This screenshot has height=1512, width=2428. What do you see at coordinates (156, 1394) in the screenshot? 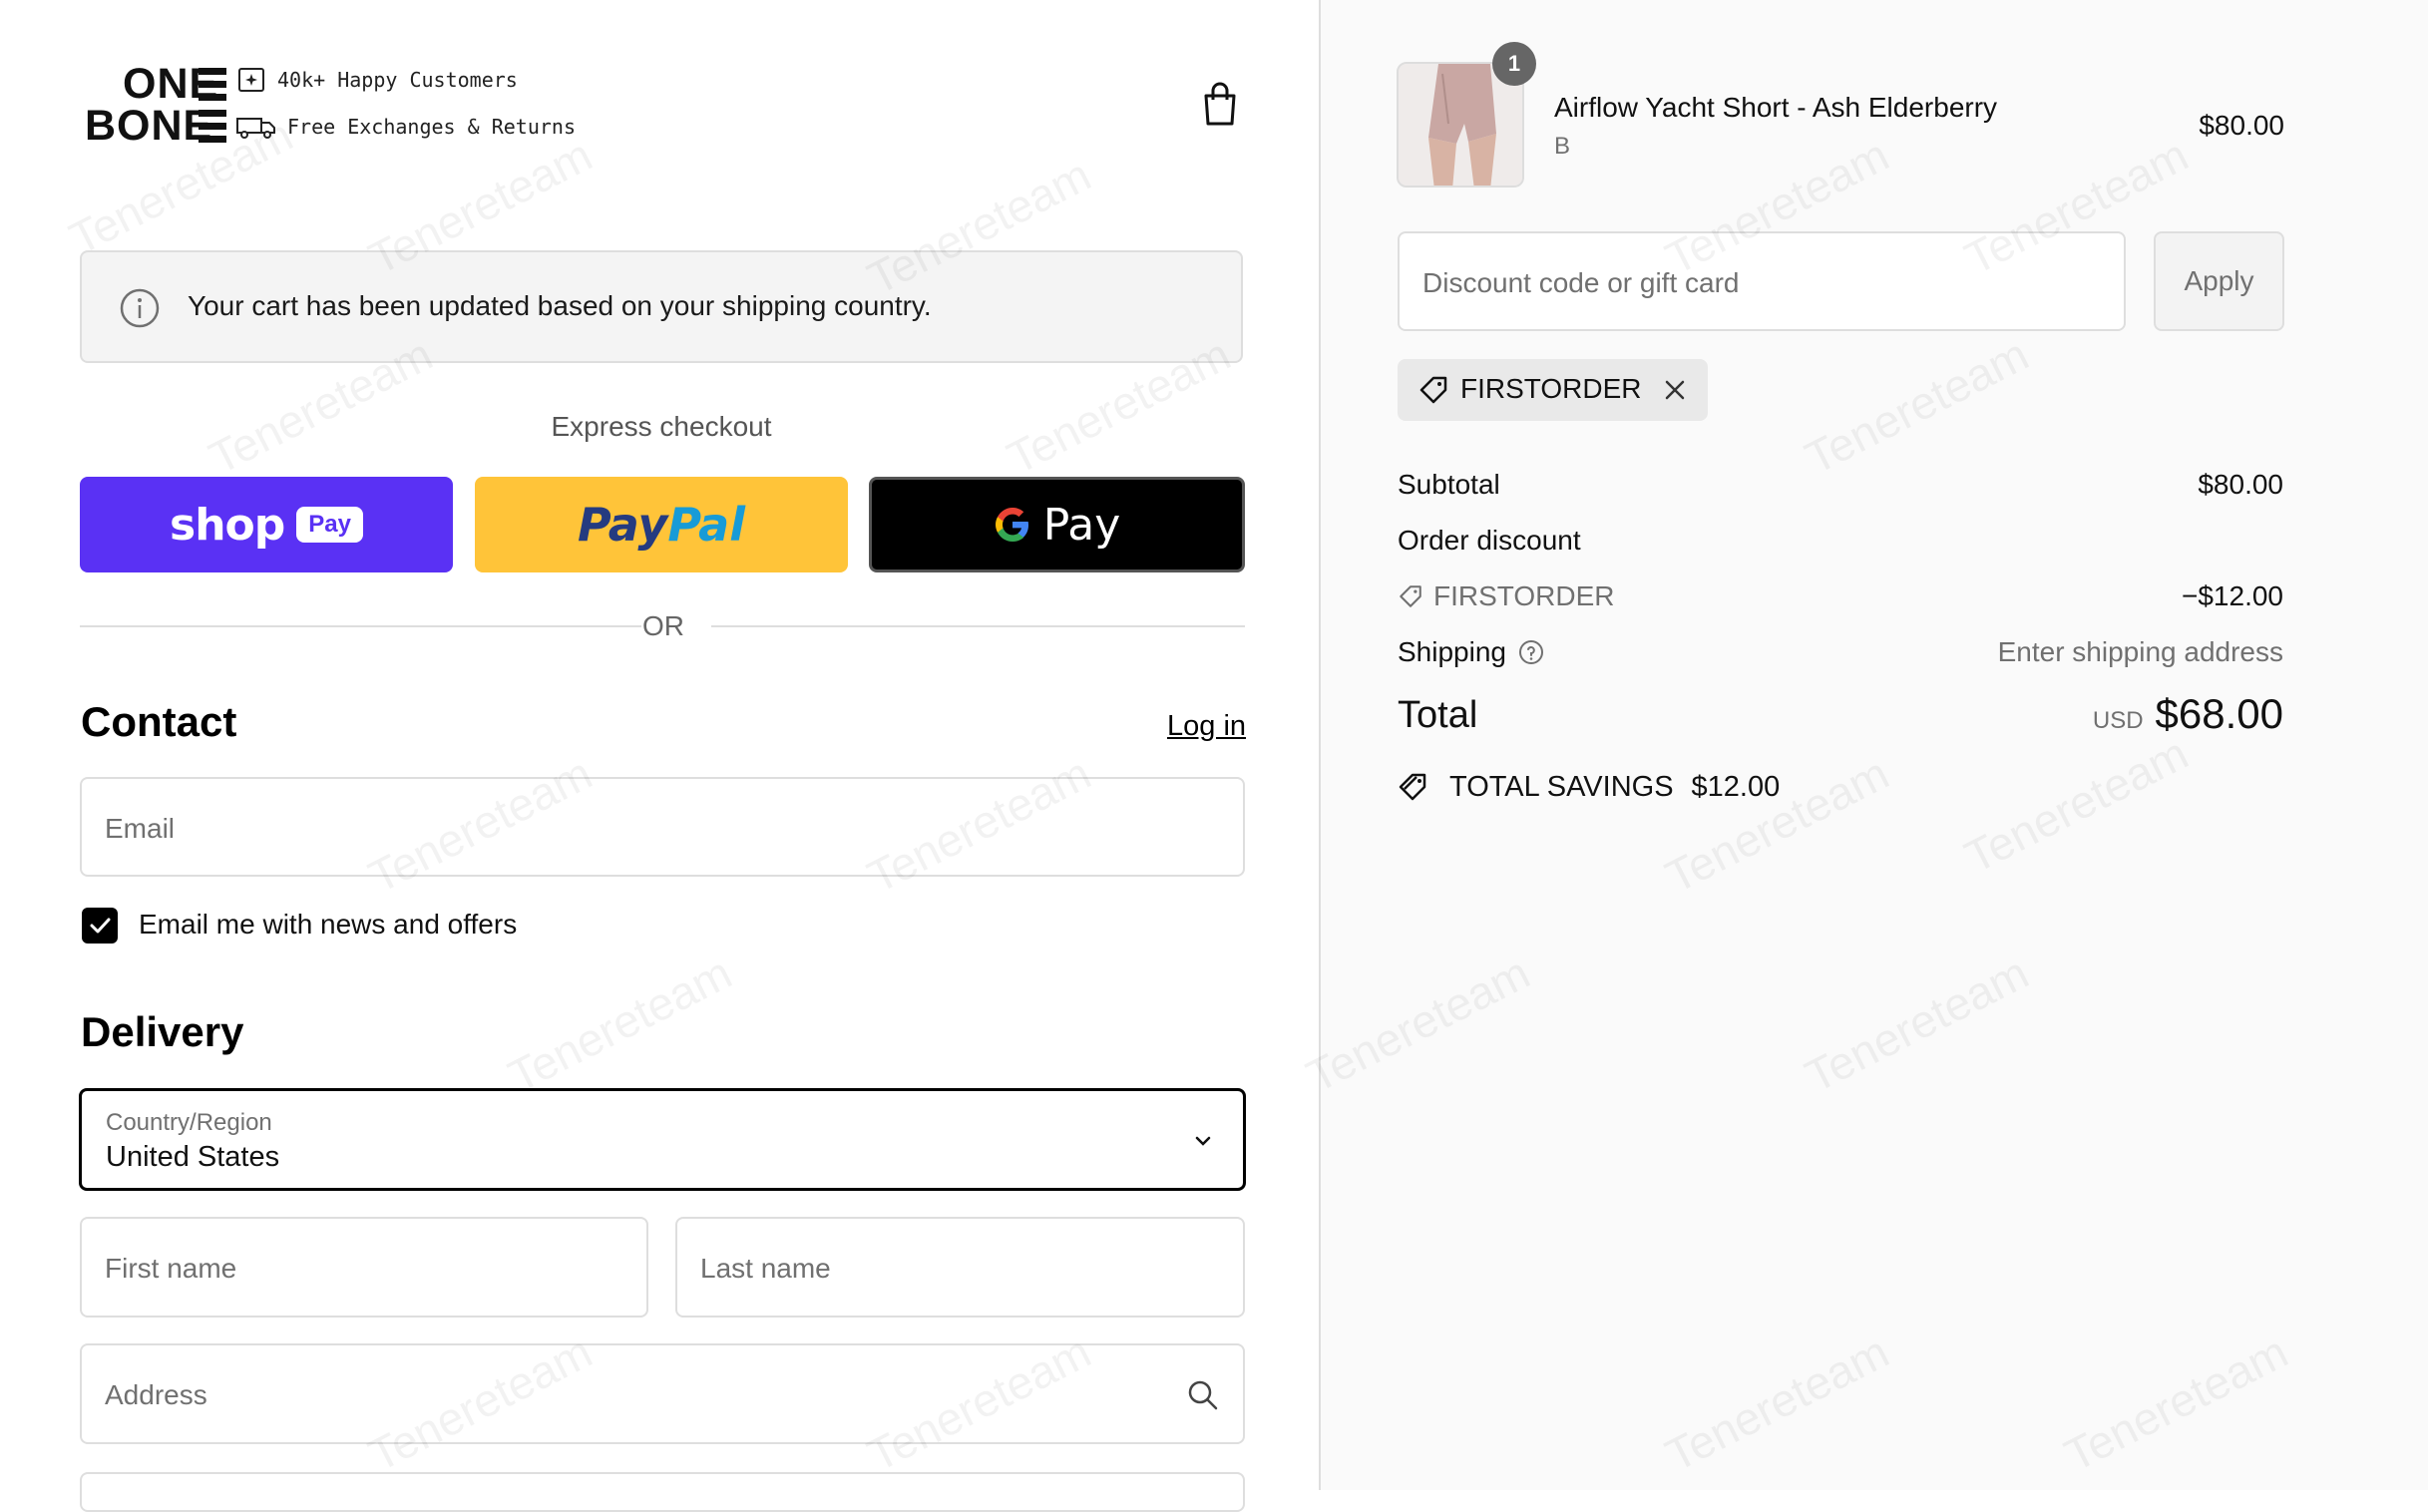
I see `address-placeholder: Address` at bounding box center [156, 1394].